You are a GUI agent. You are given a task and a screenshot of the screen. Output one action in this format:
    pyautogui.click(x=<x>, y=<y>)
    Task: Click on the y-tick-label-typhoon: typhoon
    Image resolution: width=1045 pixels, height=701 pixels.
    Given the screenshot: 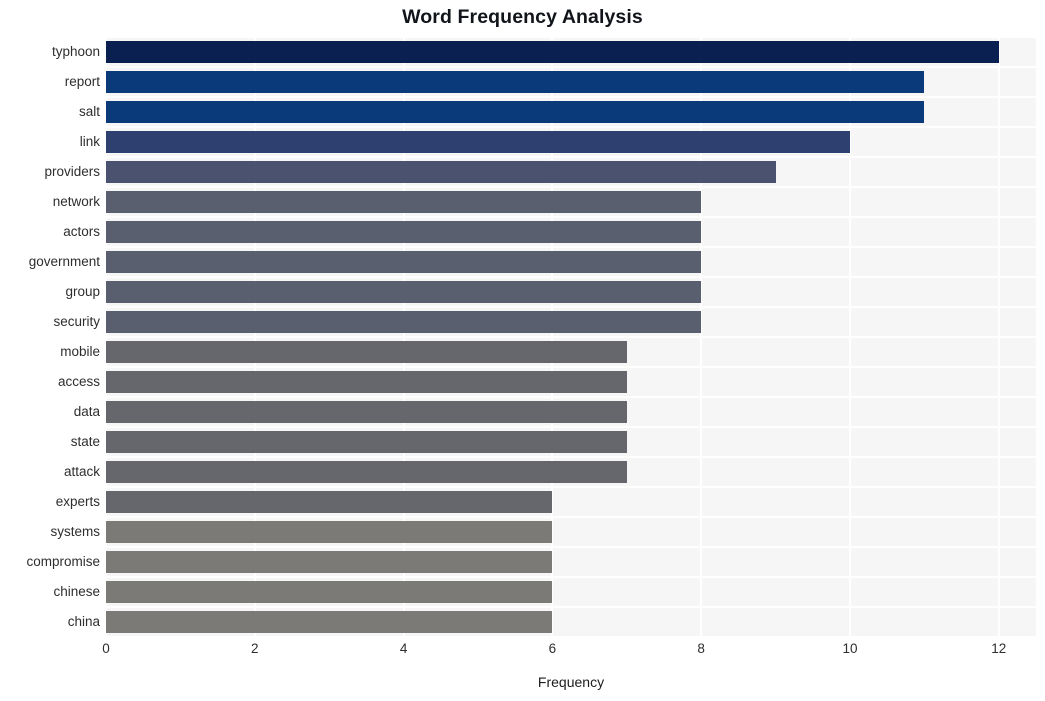 What is the action you would take?
    pyautogui.click(x=75, y=51)
    